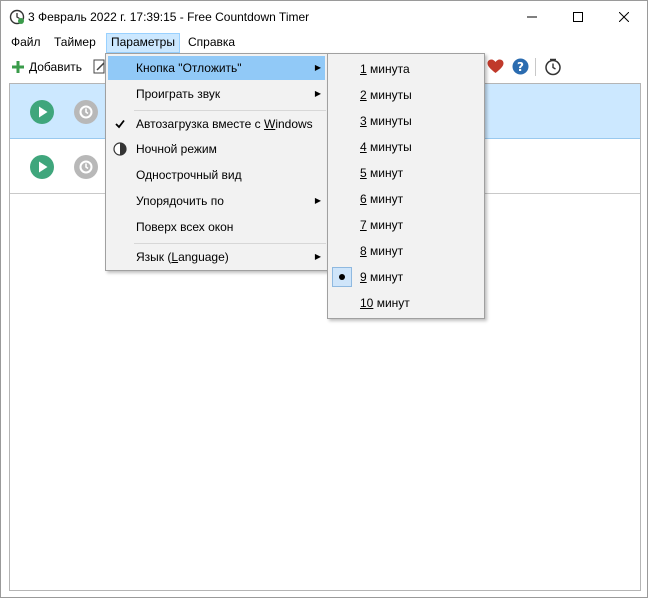  I want to click on radio-bullet-icon, so click(342, 277).